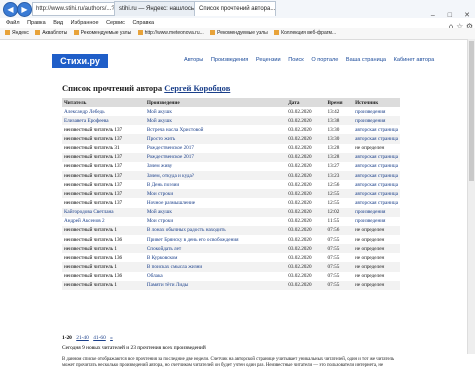 The width and height of the screenshot is (475, 369). Describe the element at coordinates (333, 129) in the screenshot. I see `time-cell: 13:30` at that location.